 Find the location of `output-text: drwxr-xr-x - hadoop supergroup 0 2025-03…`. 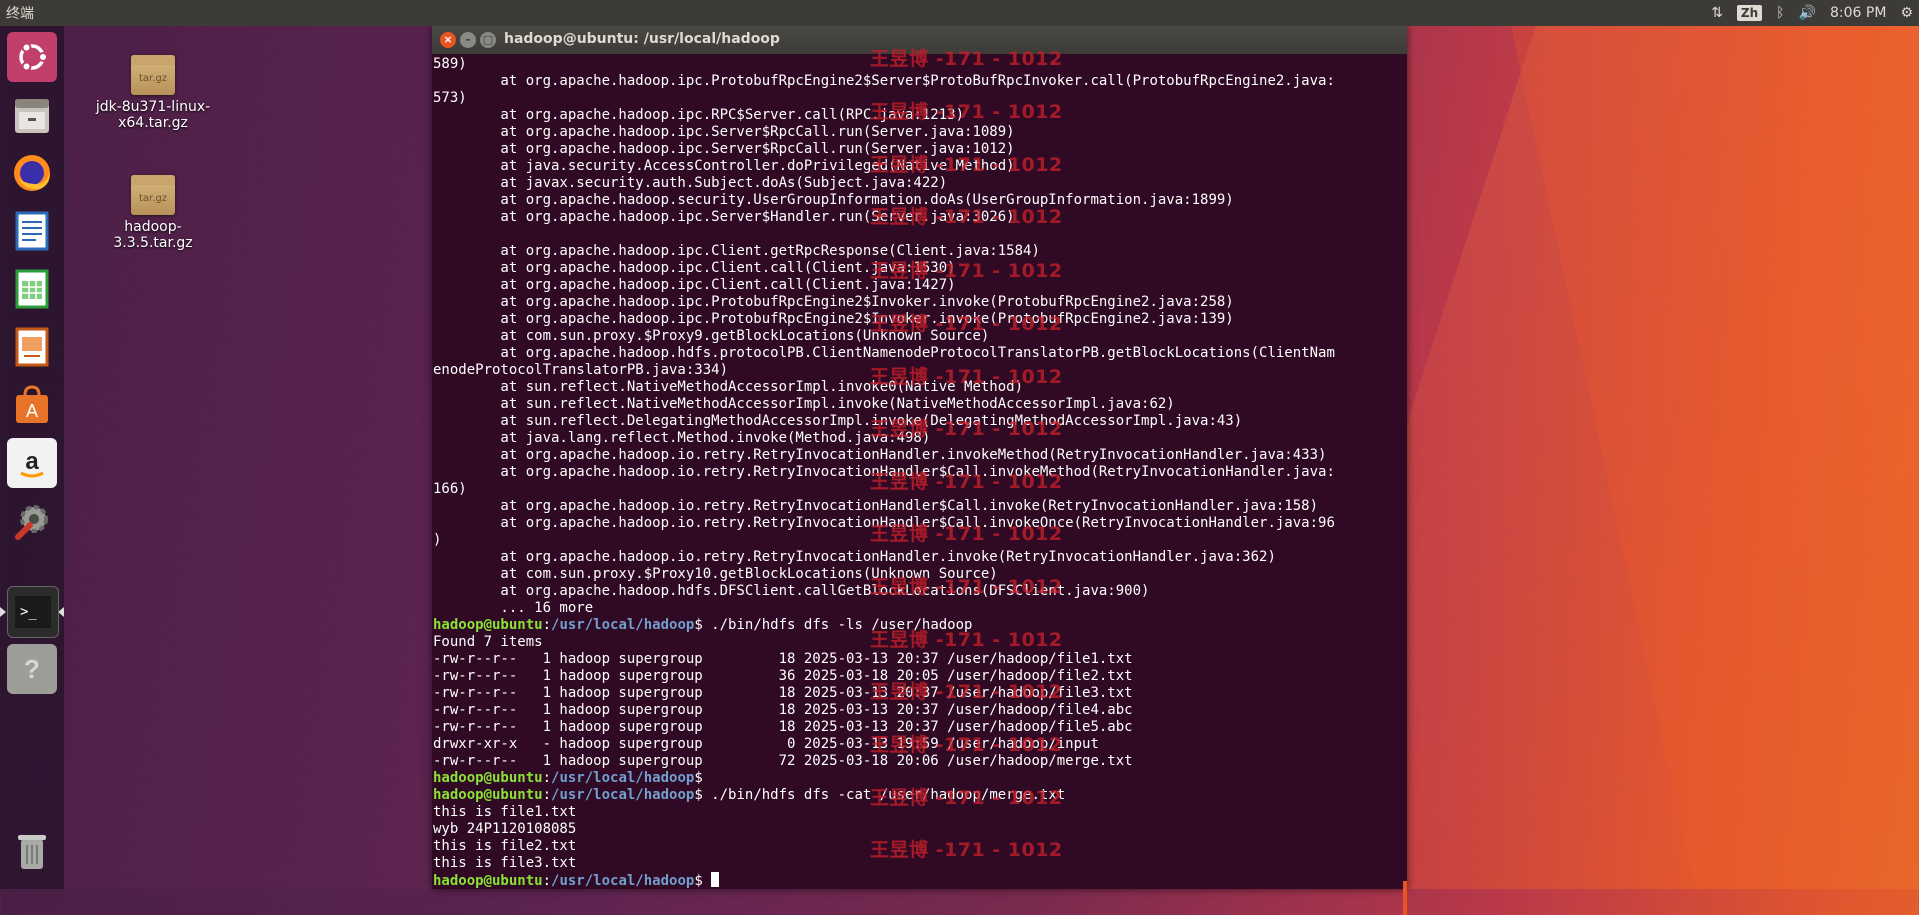

output-text: drwxr-xr-x - hadoop supergroup 0 2025-03… is located at coordinates (766, 744).